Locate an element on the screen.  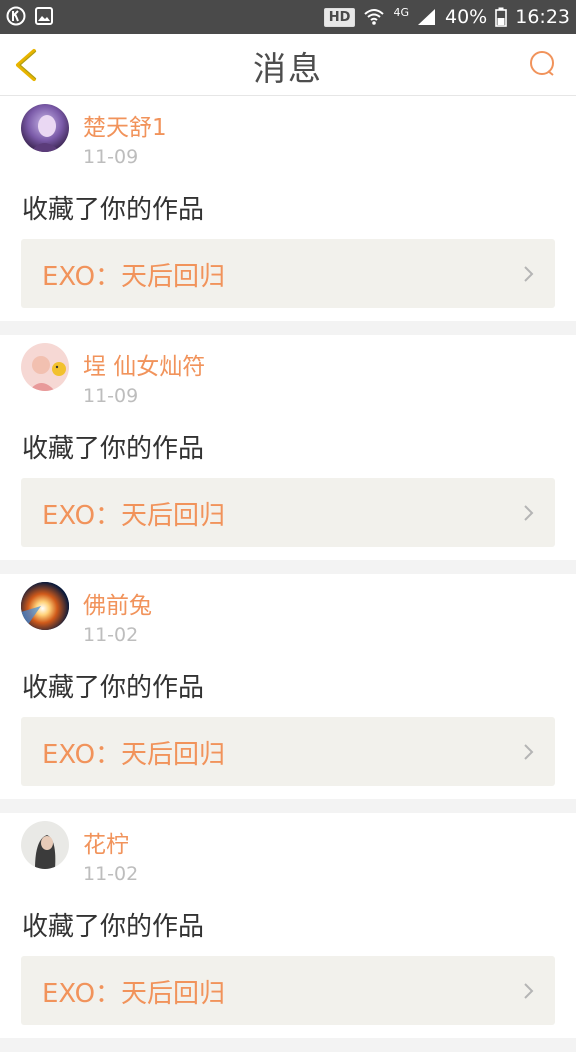
status-bar-right: HD 4G 40% 16:23 is located at coordinates (446, 17).